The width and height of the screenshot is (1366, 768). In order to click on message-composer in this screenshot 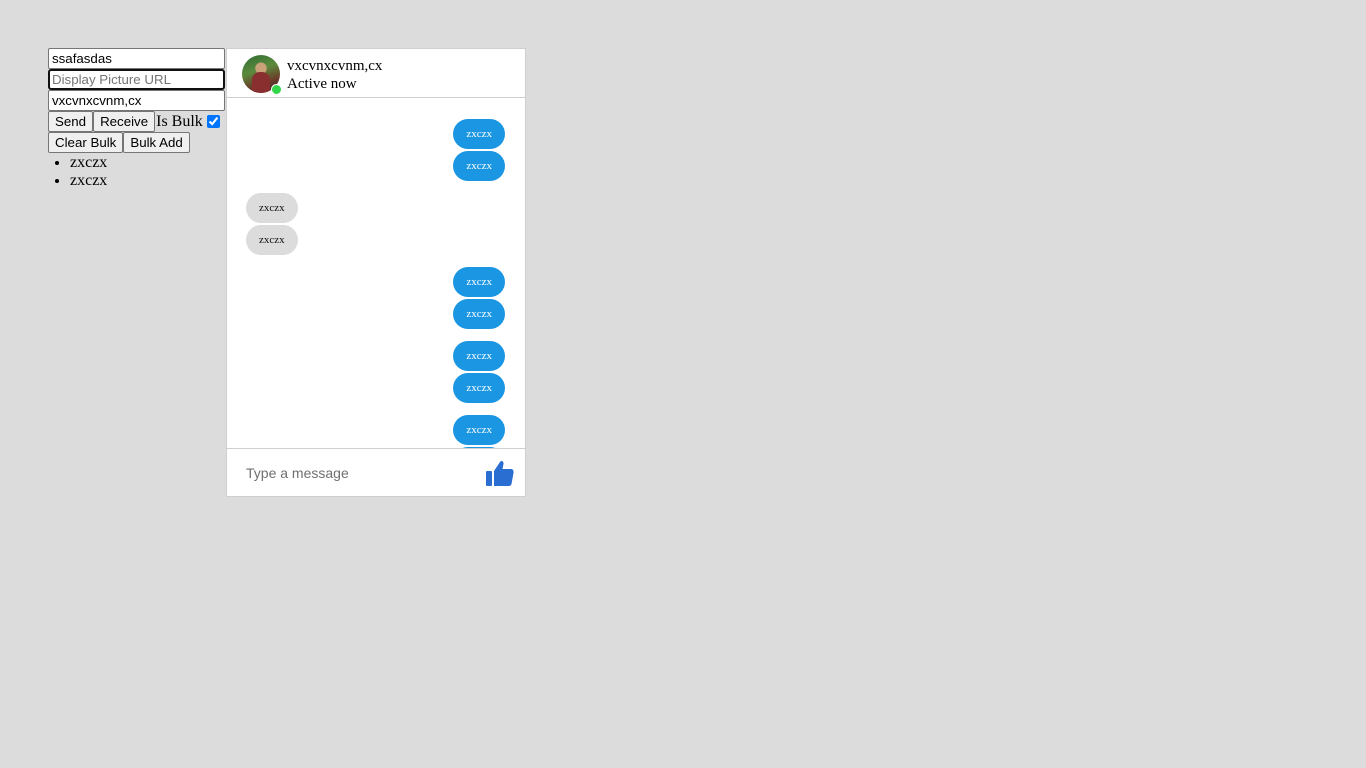, I will do `click(376, 472)`.